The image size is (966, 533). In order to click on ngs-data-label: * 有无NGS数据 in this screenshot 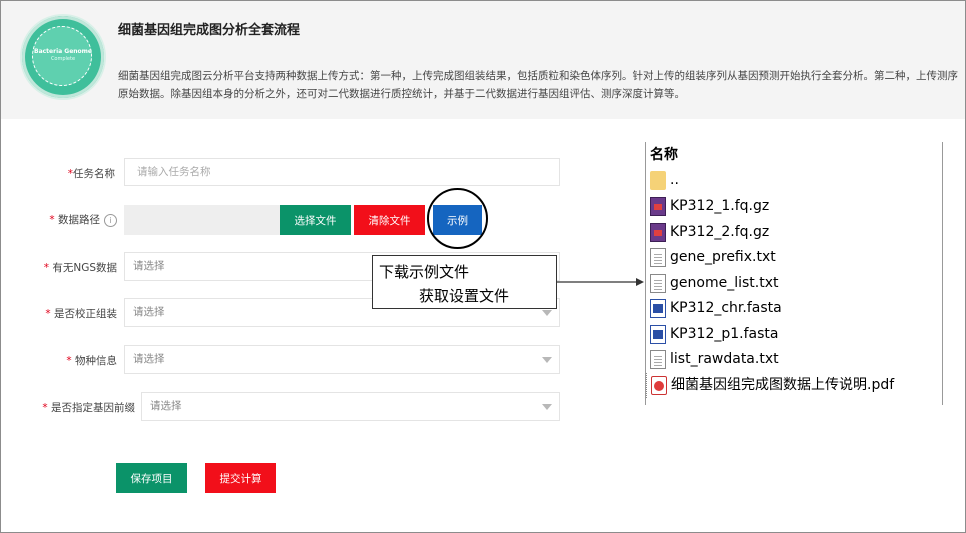, I will do `click(77, 267)`.